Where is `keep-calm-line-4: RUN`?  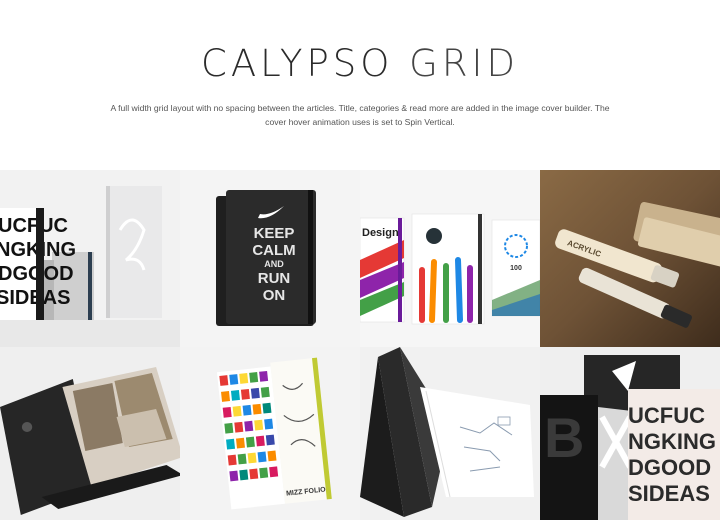 keep-calm-line-4: RUN is located at coordinates (274, 278).